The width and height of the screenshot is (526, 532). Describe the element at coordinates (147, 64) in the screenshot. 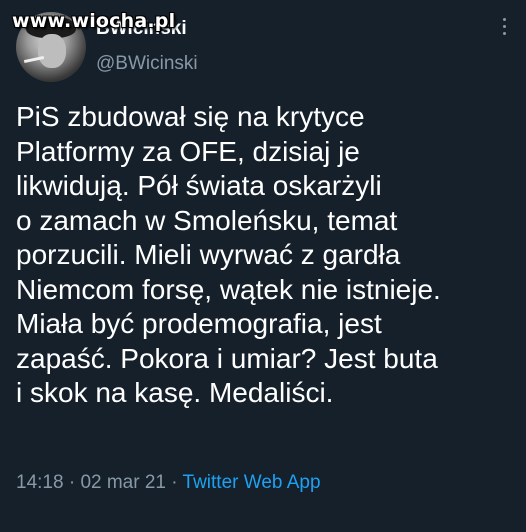

I see `author-handle: @BWicinski` at that location.